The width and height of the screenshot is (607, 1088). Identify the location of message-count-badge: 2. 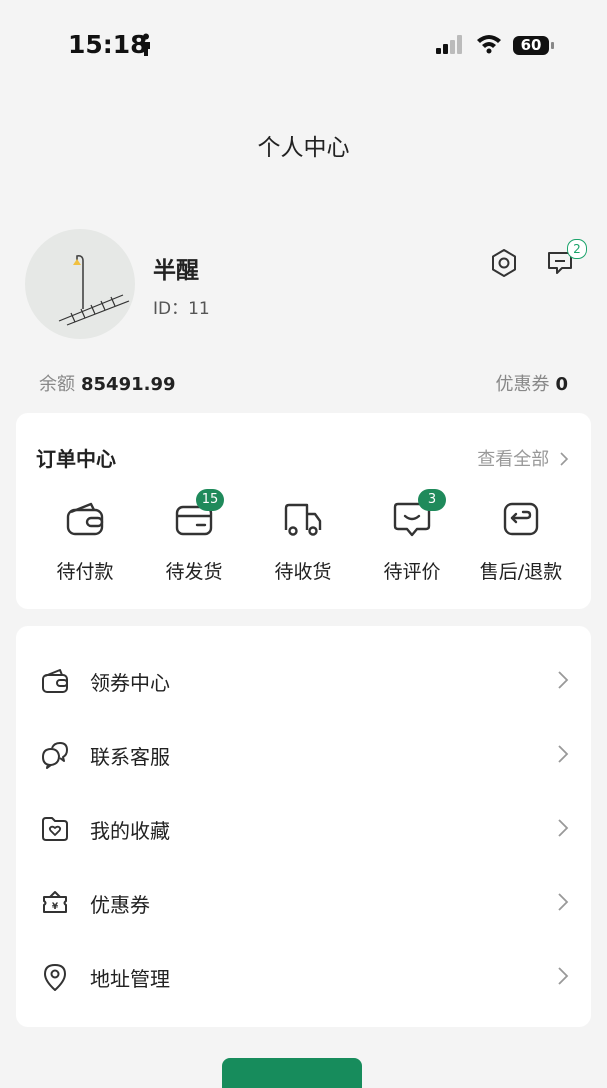
(577, 249).